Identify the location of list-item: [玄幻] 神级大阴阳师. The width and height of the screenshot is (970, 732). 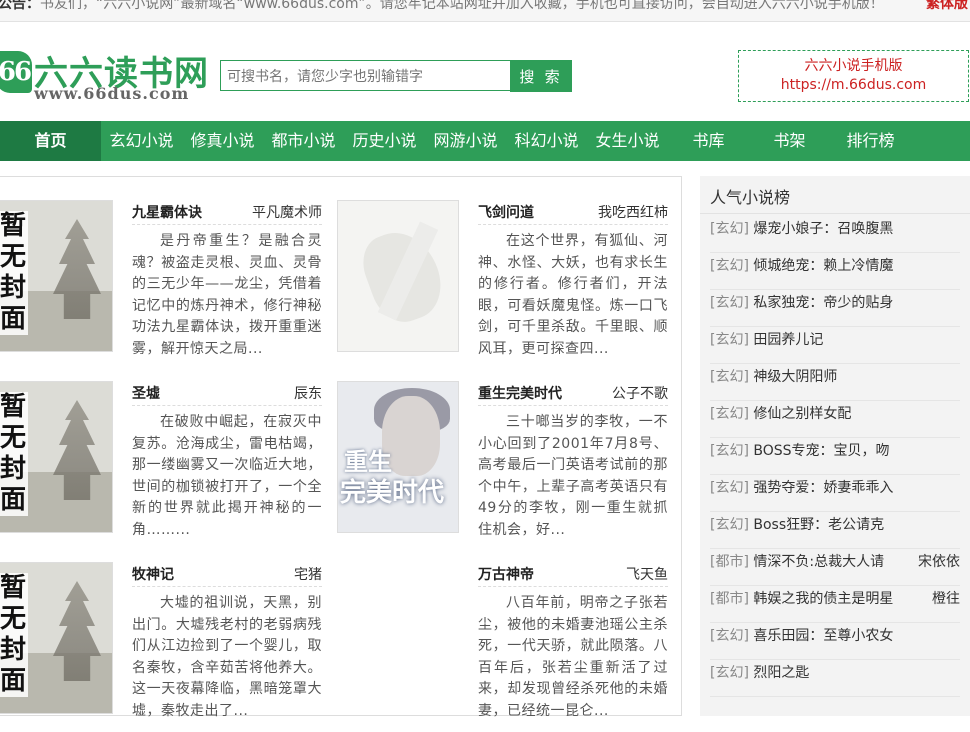
(835, 382).